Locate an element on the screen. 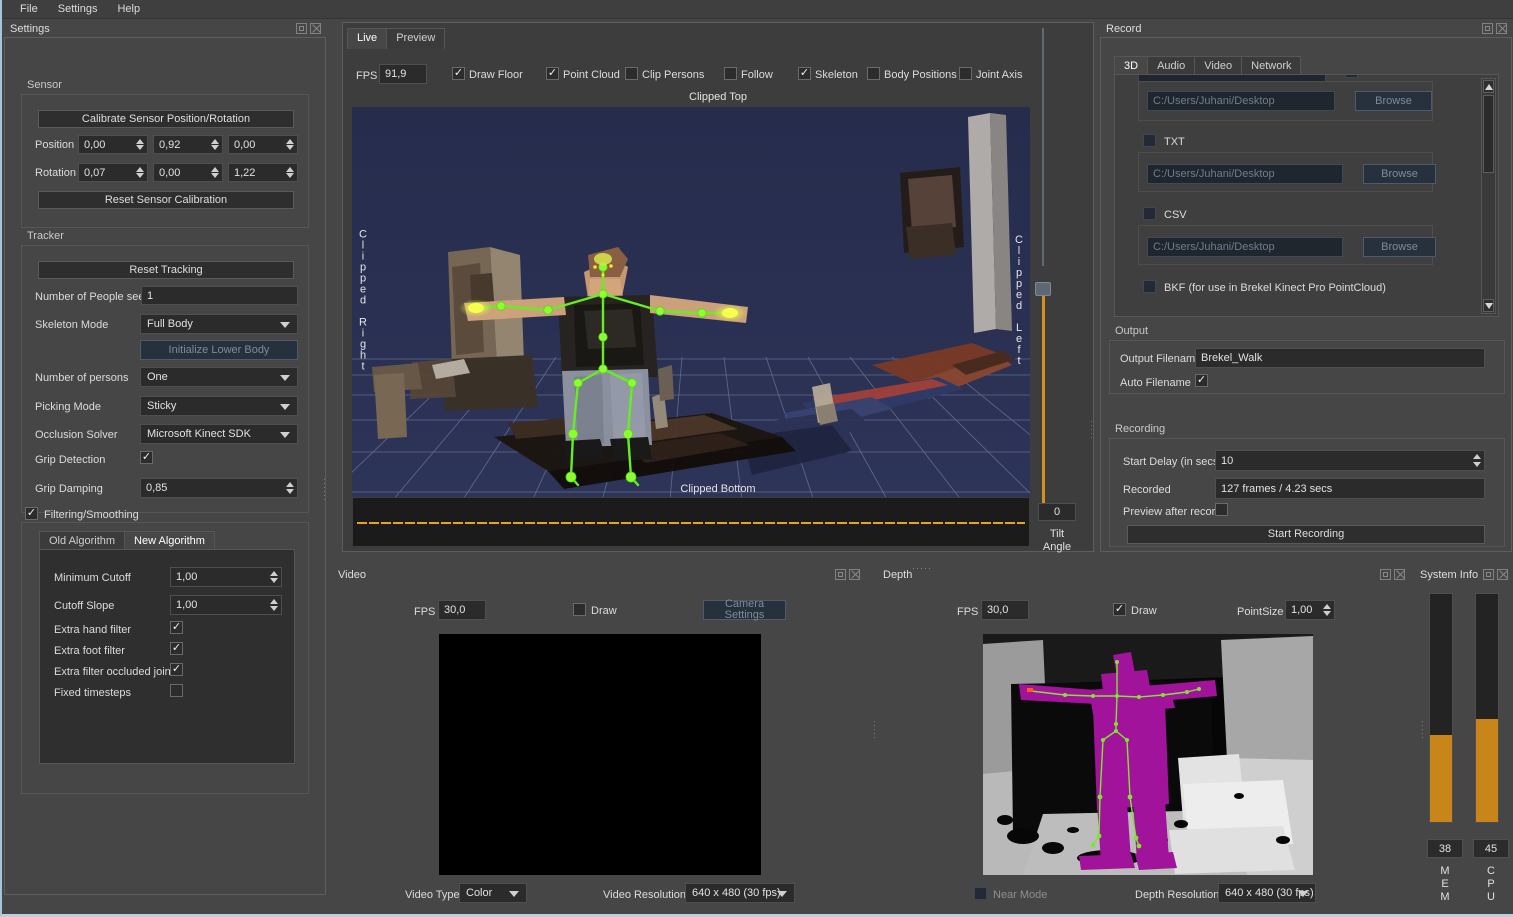 This screenshot has width=1513, height=917. depth-draw-checkbox: ✓ is located at coordinates (1119, 609).